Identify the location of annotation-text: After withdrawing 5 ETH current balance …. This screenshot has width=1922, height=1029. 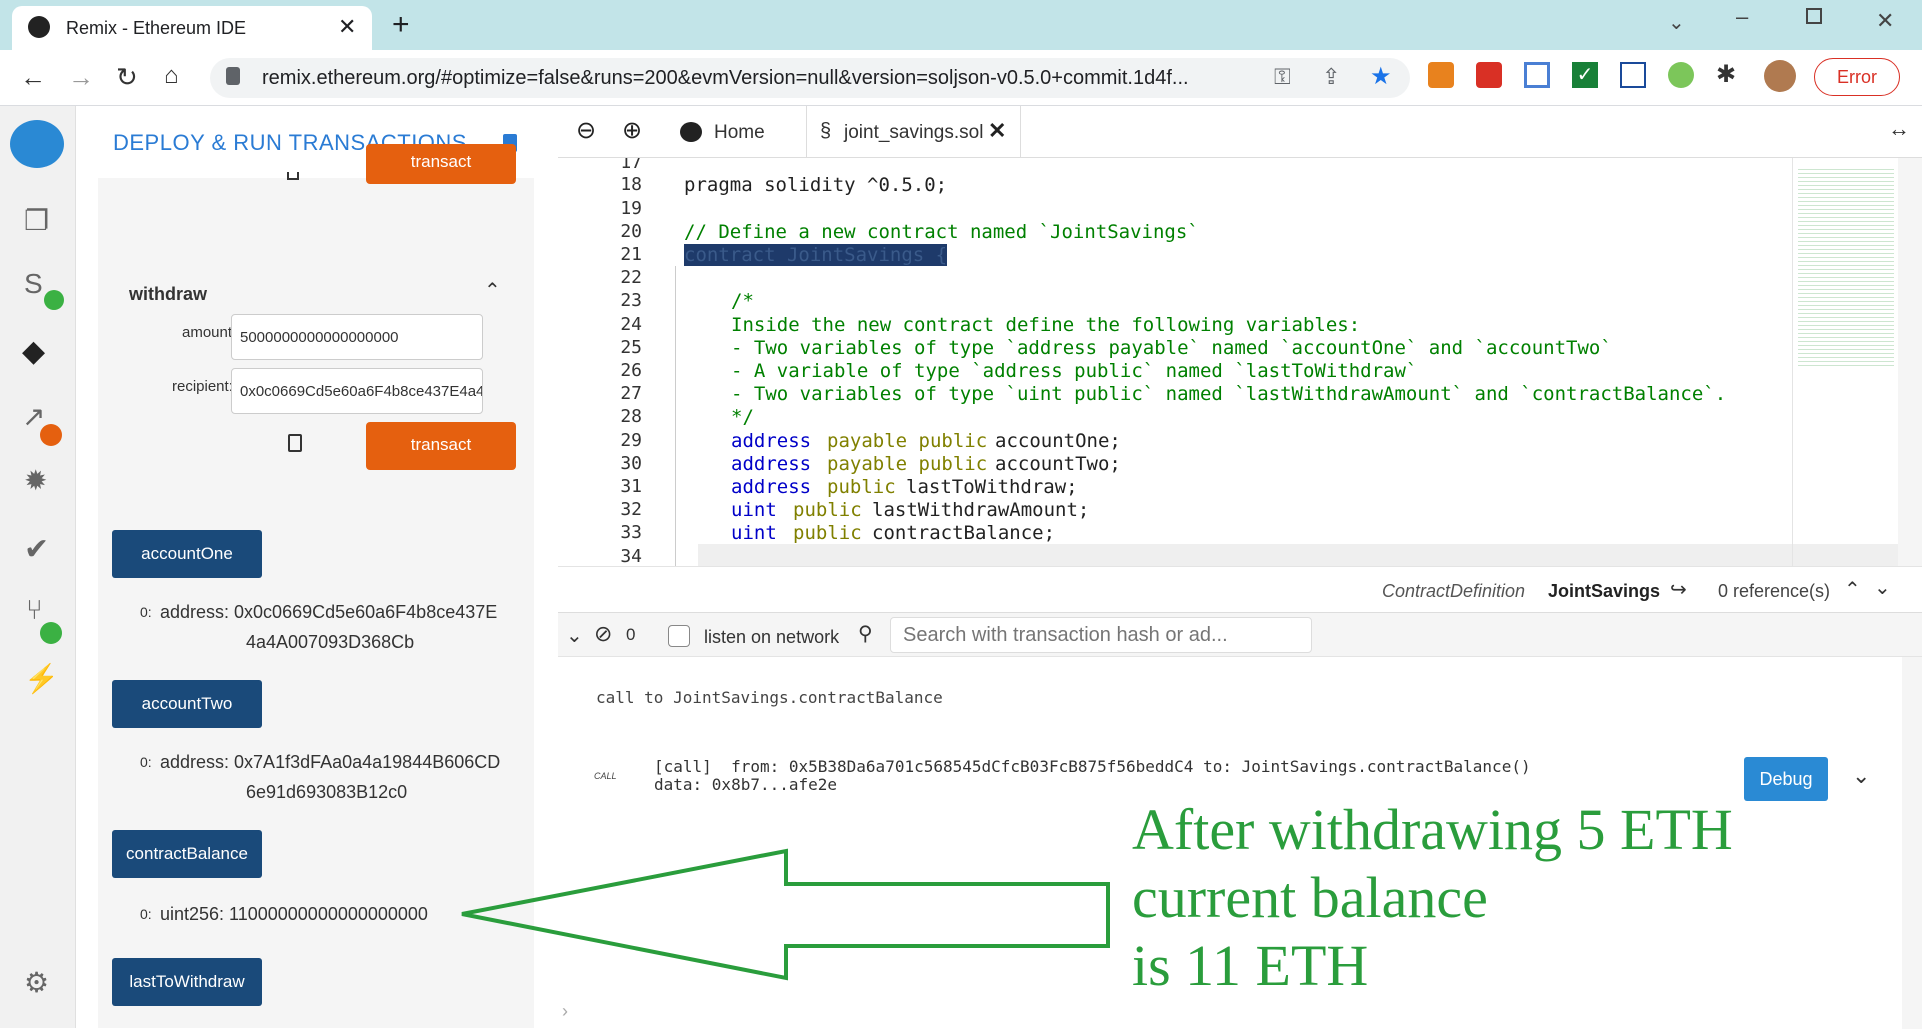
(1432, 898).